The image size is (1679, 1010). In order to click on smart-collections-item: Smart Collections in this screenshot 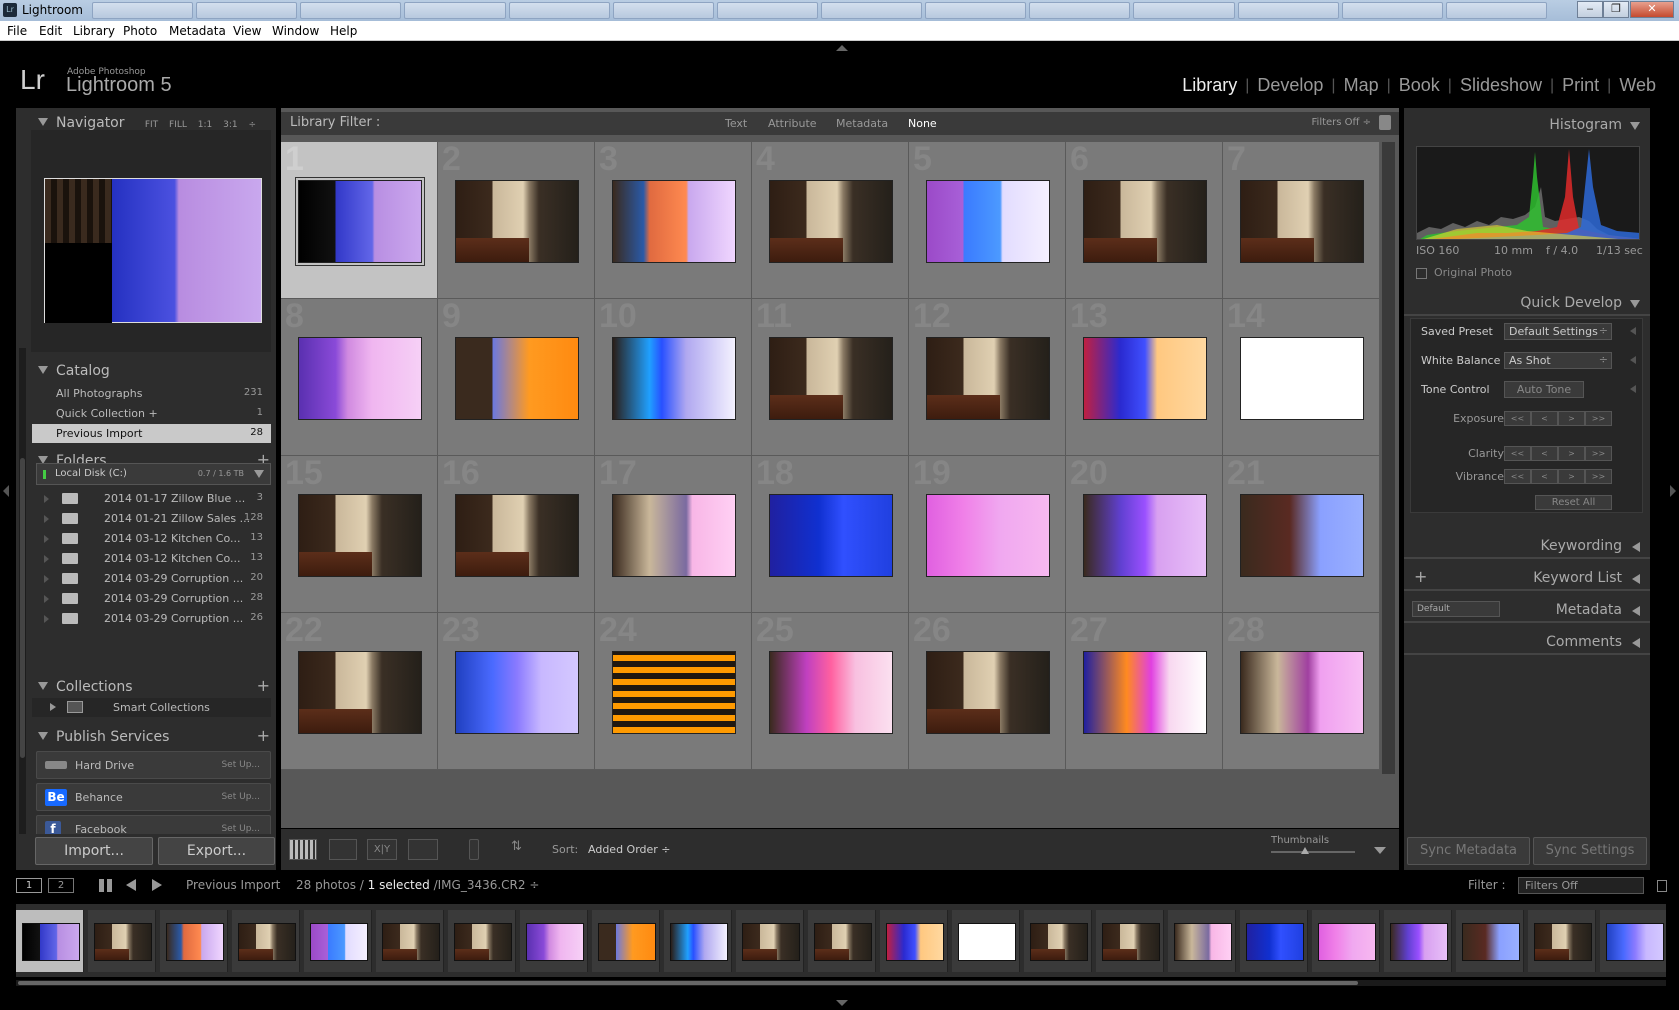, I will do `click(151, 707)`.